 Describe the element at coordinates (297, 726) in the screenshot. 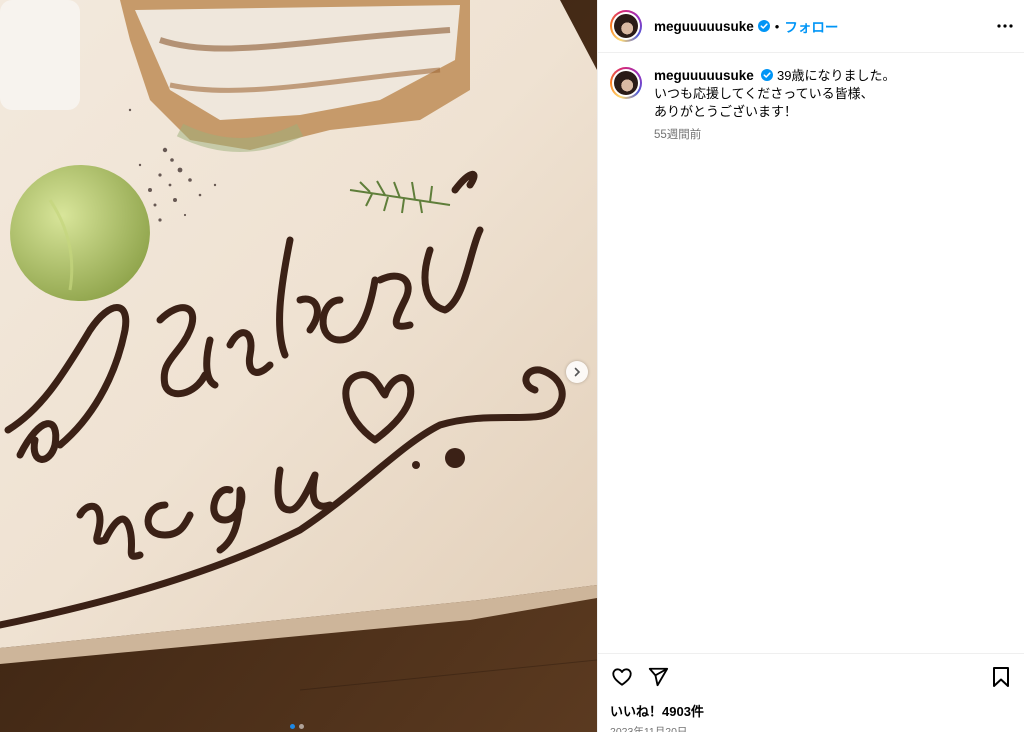

I see `carousel-indicator` at that location.